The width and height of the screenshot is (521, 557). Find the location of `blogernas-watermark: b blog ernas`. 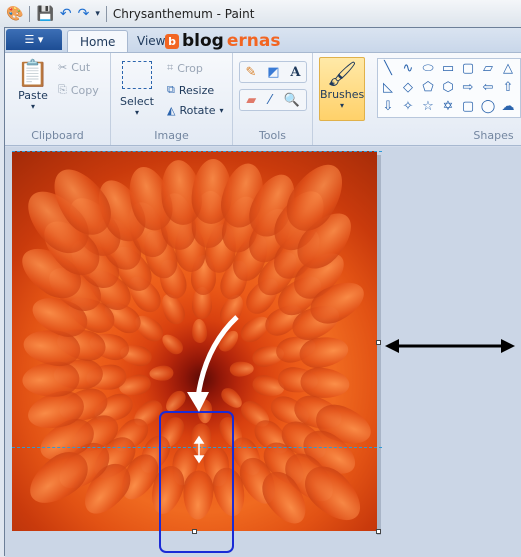

blogernas-watermark: b blog ernas is located at coordinates (222, 41).